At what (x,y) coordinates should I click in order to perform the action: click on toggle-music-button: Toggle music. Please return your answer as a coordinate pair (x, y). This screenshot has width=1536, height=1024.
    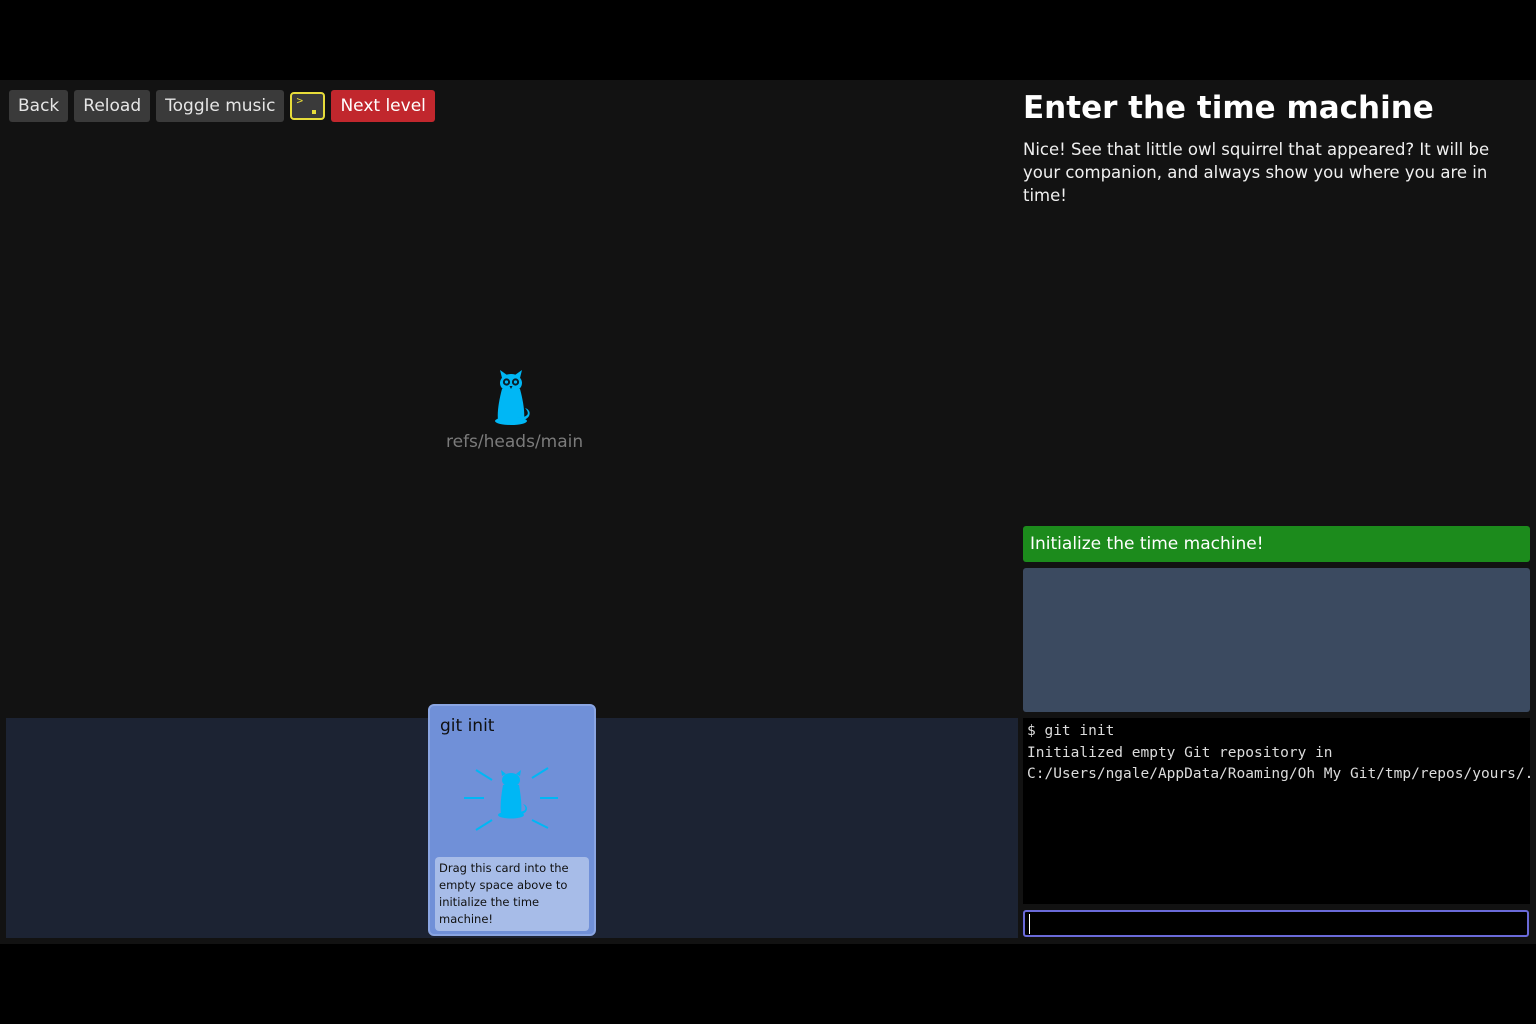
    Looking at the image, I should click on (220, 106).